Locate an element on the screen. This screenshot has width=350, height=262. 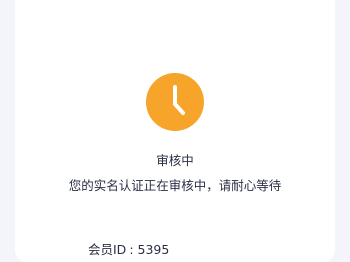
clock-icon is located at coordinates (175, 102).